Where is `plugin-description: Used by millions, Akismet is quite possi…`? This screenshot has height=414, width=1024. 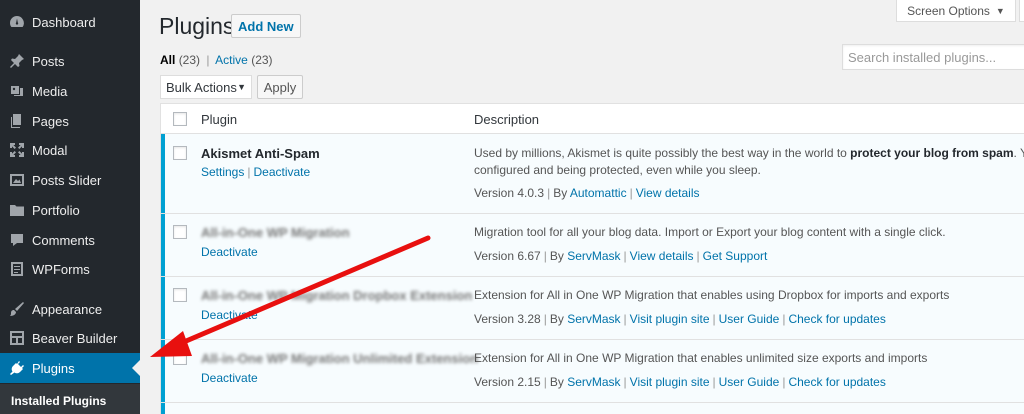
plugin-description: Used by millions, Akismet is quite possi… is located at coordinates (749, 162).